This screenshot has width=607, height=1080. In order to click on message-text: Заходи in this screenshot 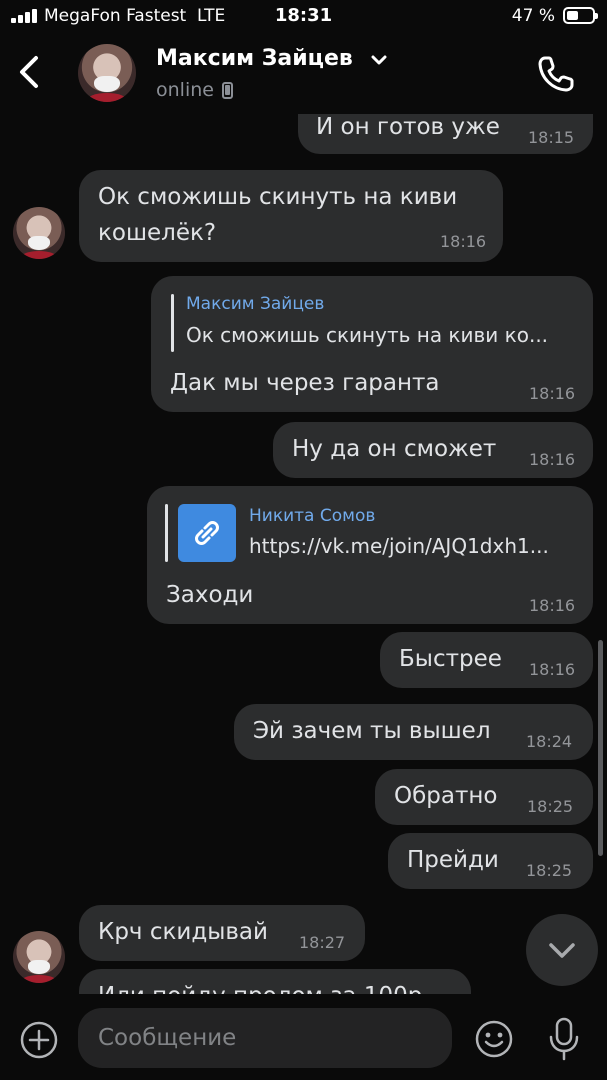, I will do `click(210, 595)`.